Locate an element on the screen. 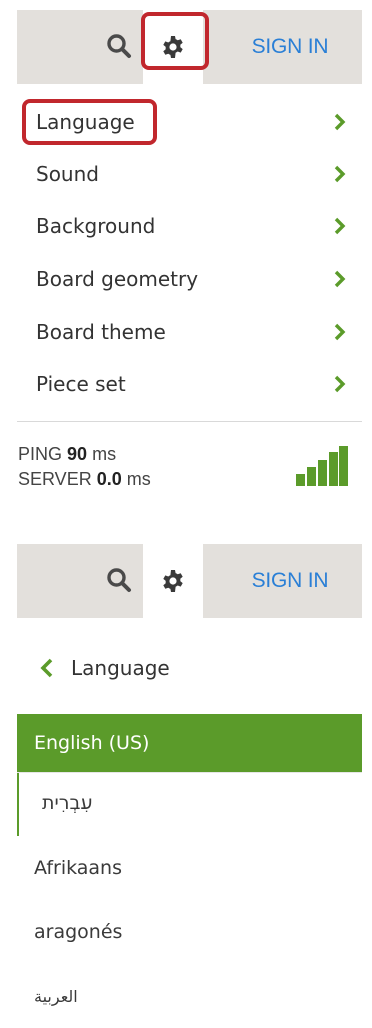  menu-item-label: Board geometry is located at coordinates (117, 279).